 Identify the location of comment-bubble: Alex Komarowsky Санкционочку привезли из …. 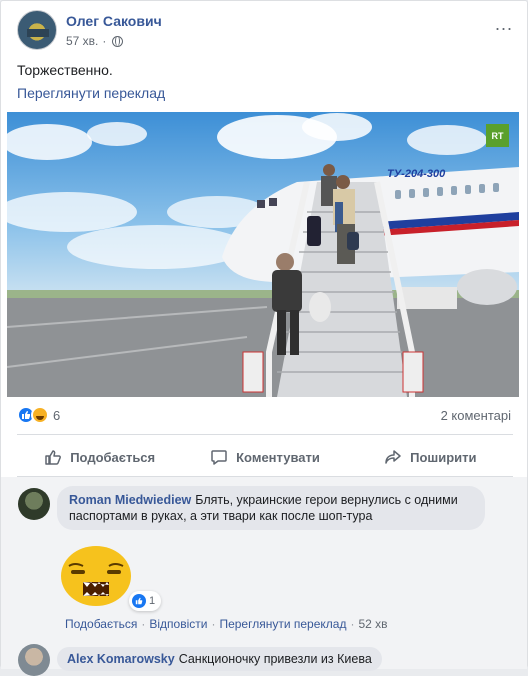
(219, 659).